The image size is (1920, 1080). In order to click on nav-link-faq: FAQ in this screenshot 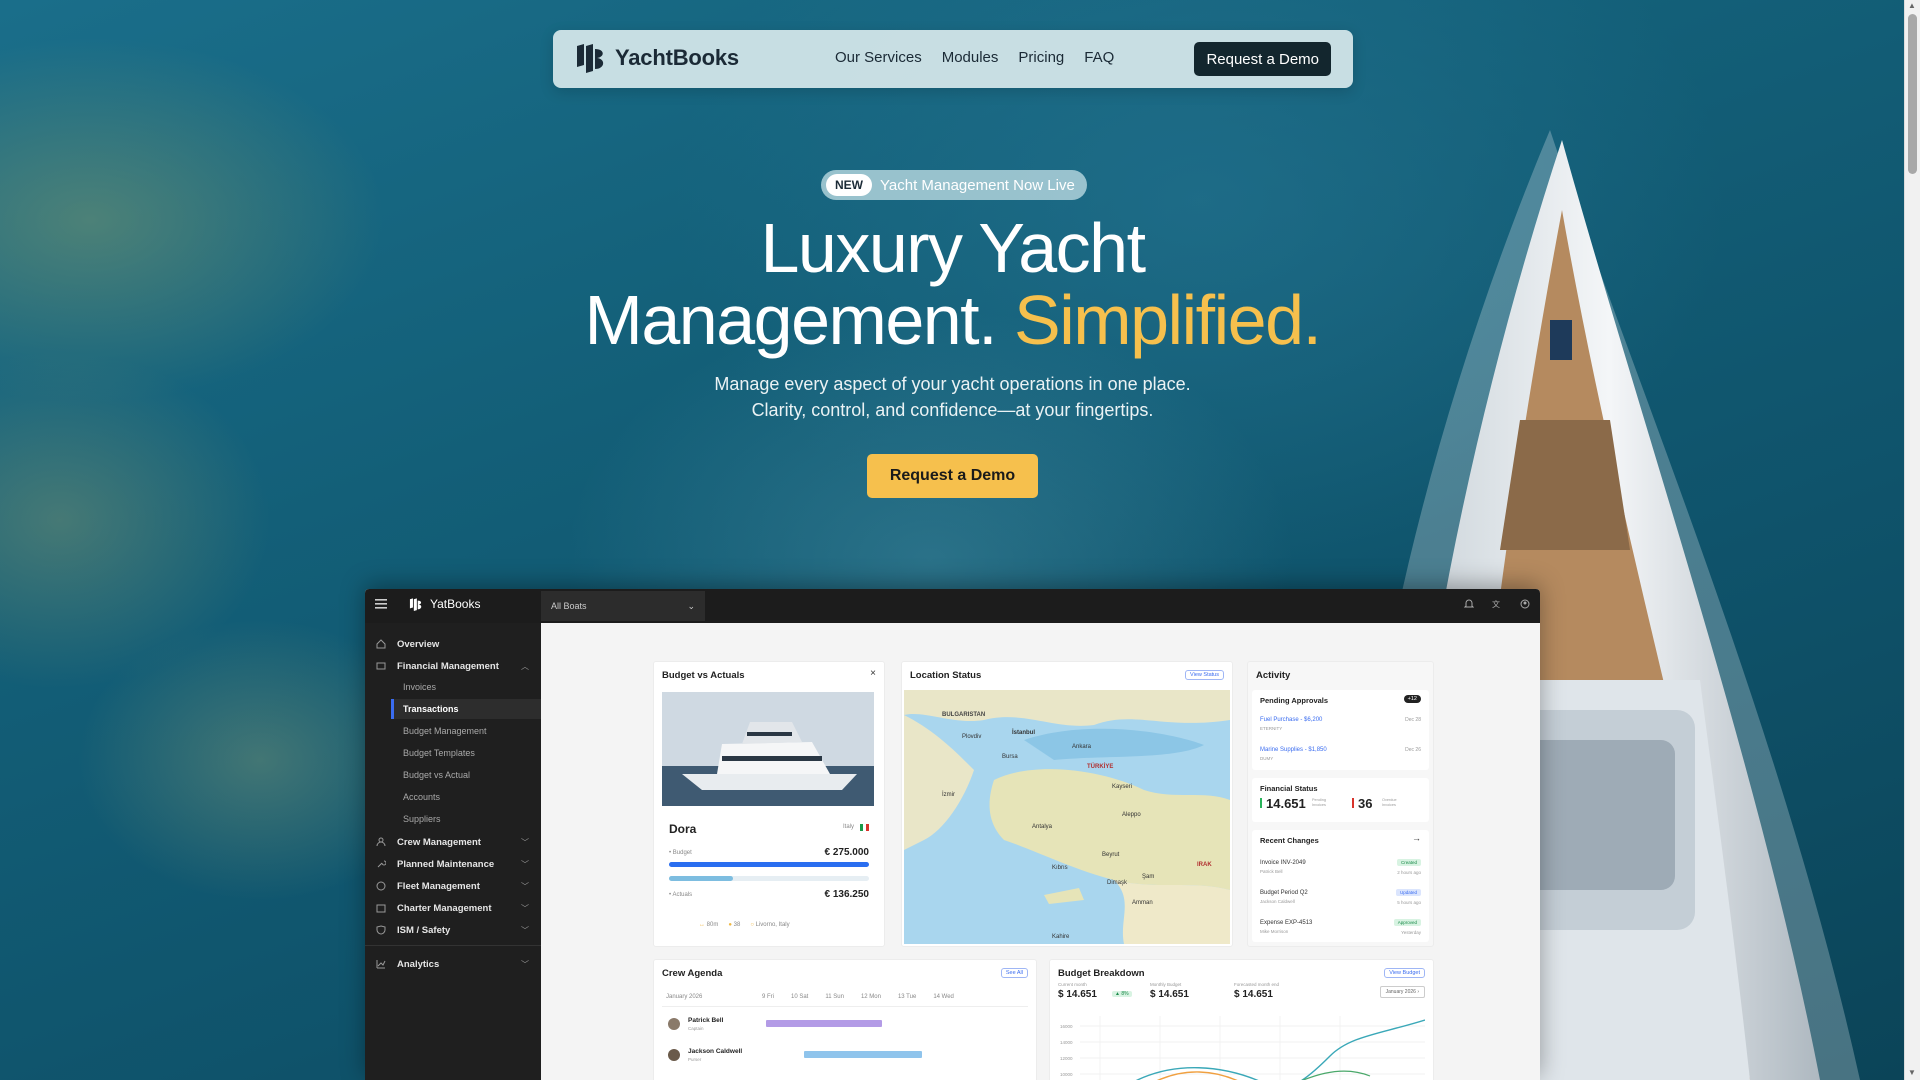, I will do `click(1099, 57)`.